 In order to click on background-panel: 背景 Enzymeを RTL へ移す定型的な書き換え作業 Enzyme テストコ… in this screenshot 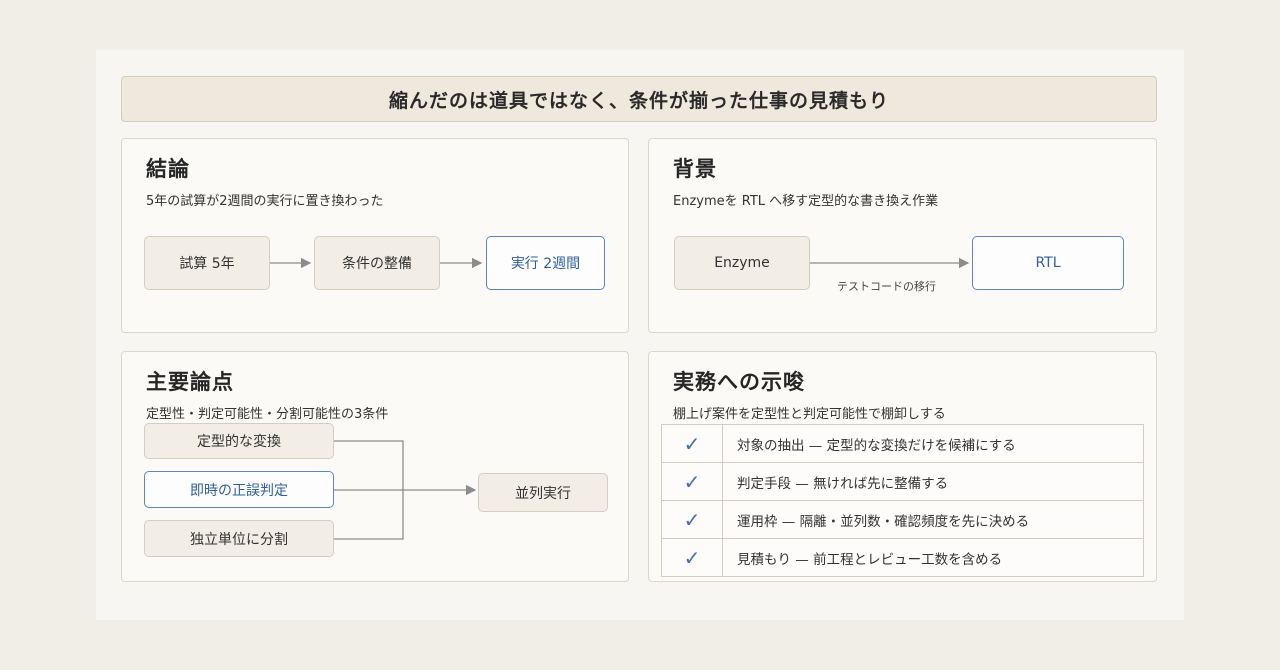, I will do `click(902, 235)`.